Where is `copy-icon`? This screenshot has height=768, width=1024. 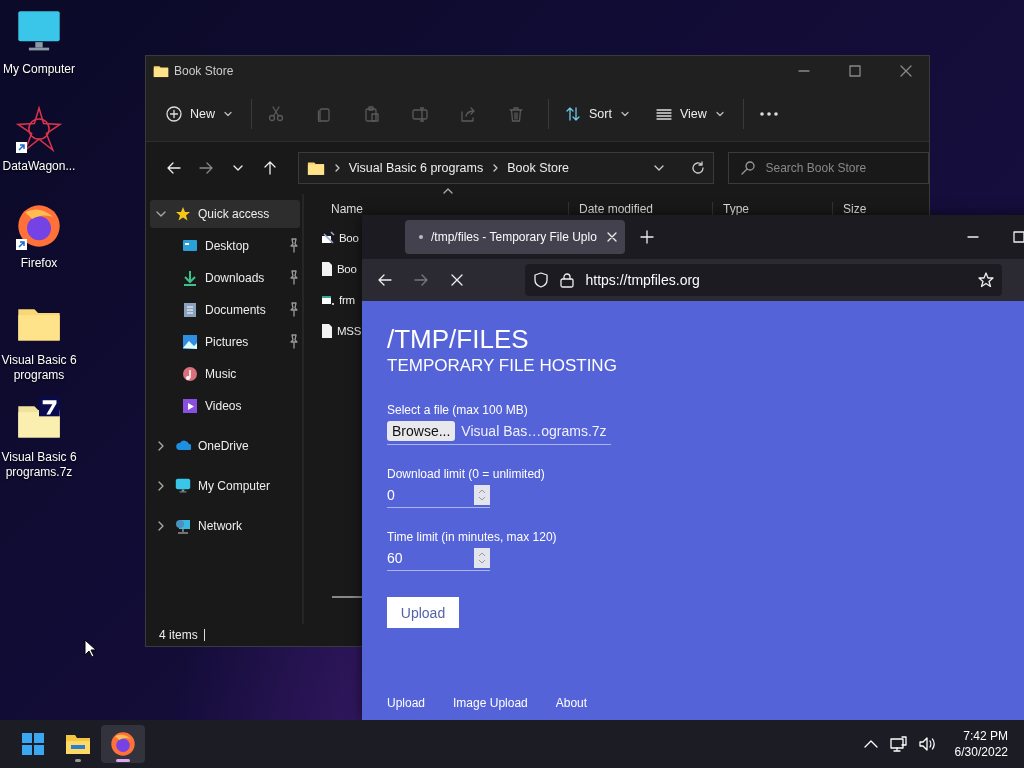 copy-icon is located at coordinates (324, 113).